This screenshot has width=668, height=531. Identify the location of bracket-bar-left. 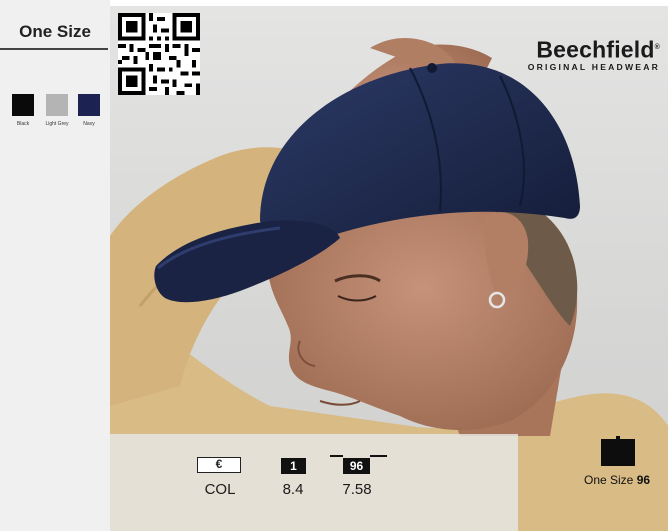
(336, 456).